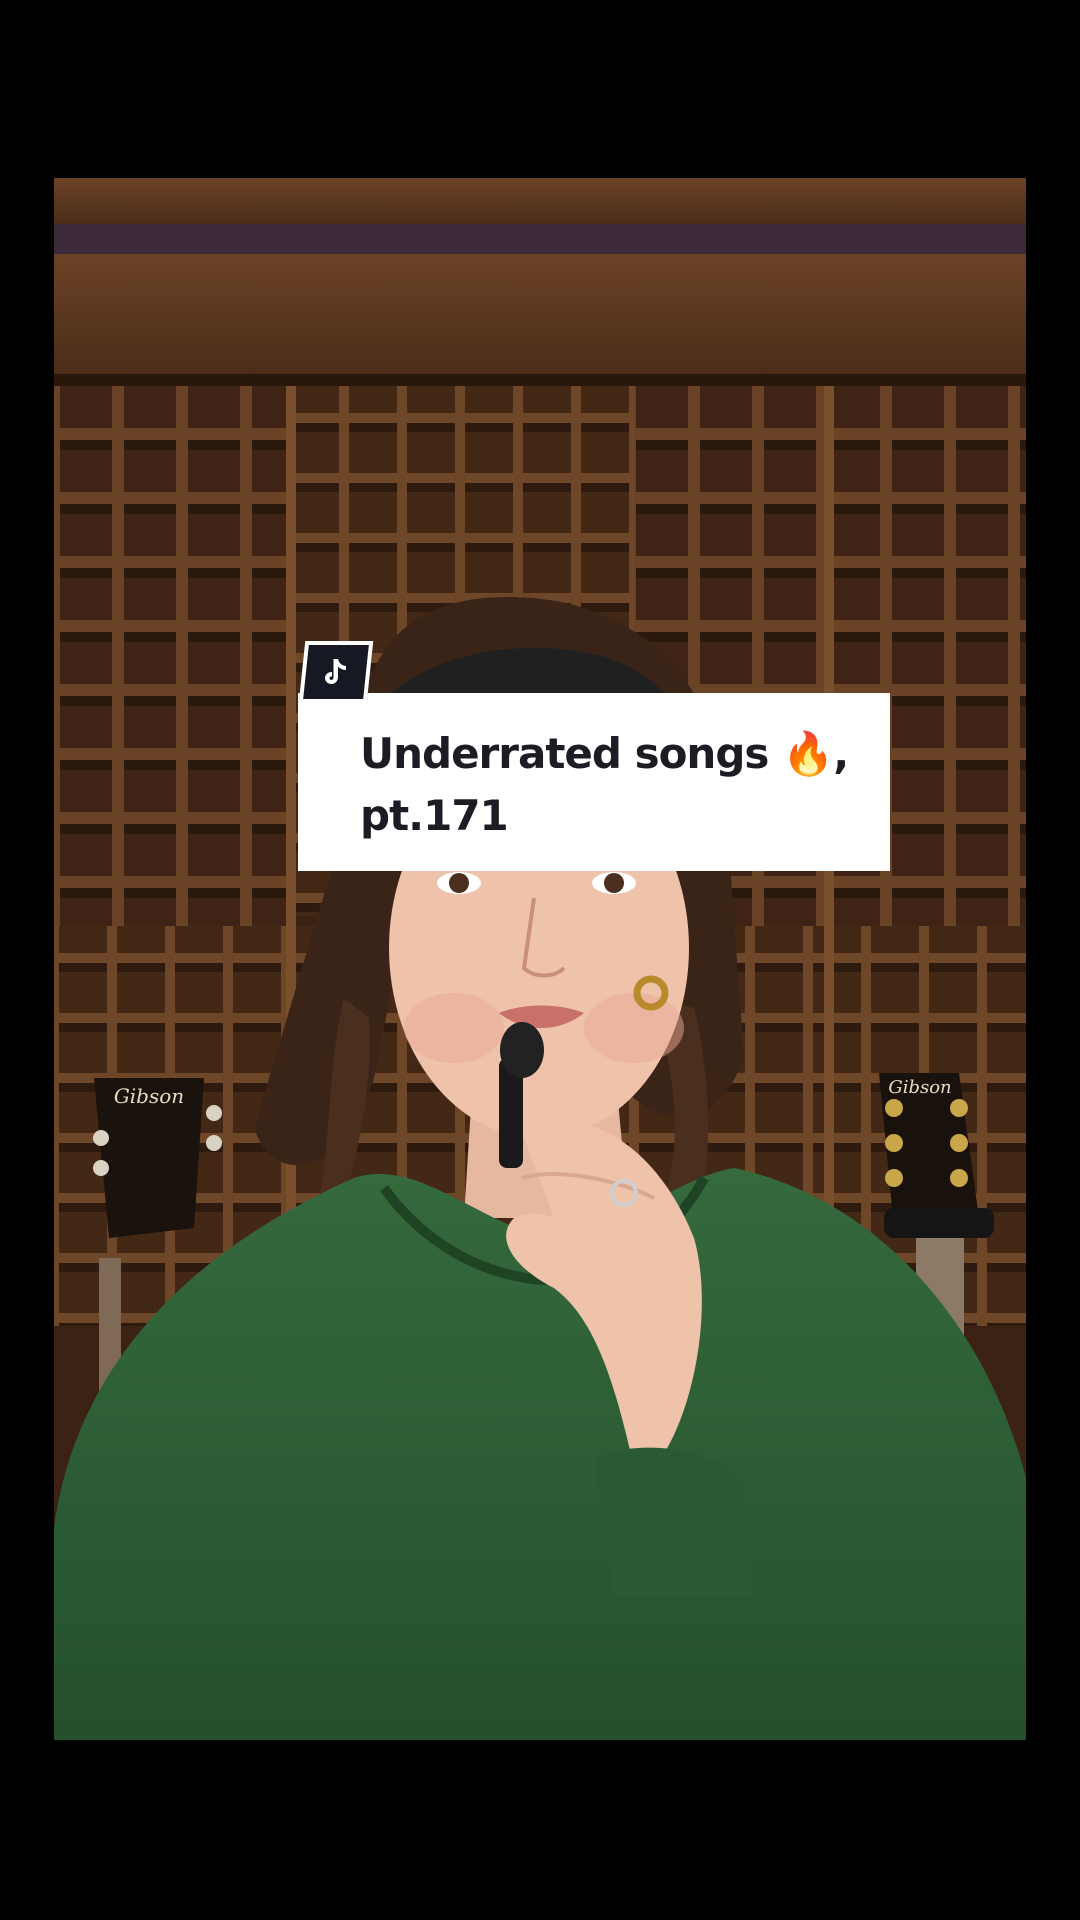 Image resolution: width=1080 pixels, height=1920 pixels. Describe the element at coordinates (336, 672) in the screenshot. I see `tiktok-logo-icon` at that location.